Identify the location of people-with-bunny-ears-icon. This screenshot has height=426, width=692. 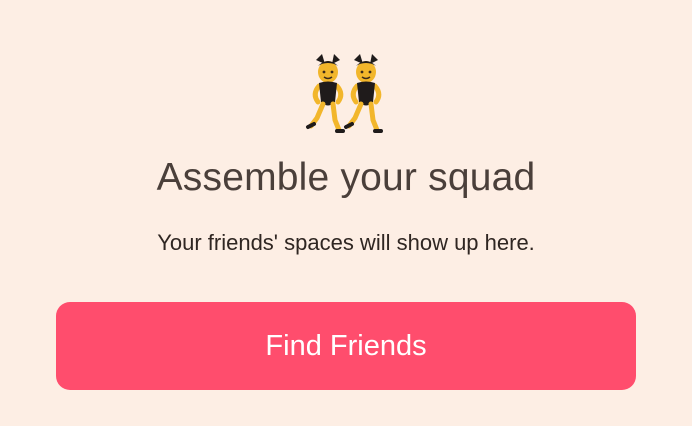
(347, 94).